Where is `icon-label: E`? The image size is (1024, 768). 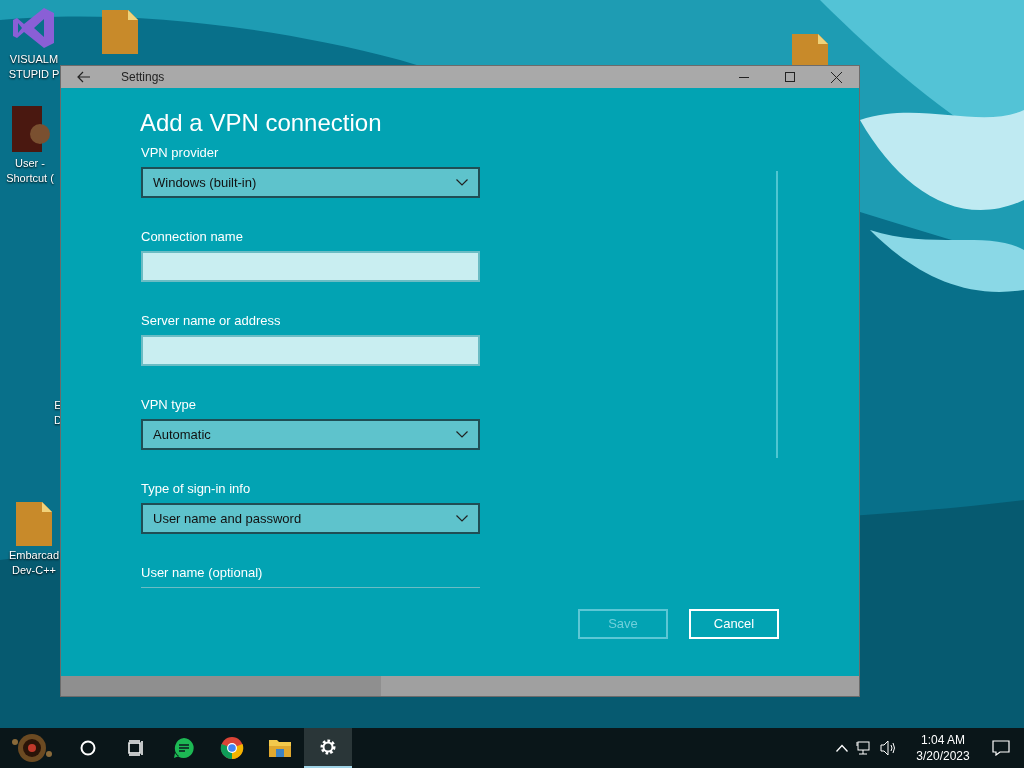
icon-label: E is located at coordinates (58, 405).